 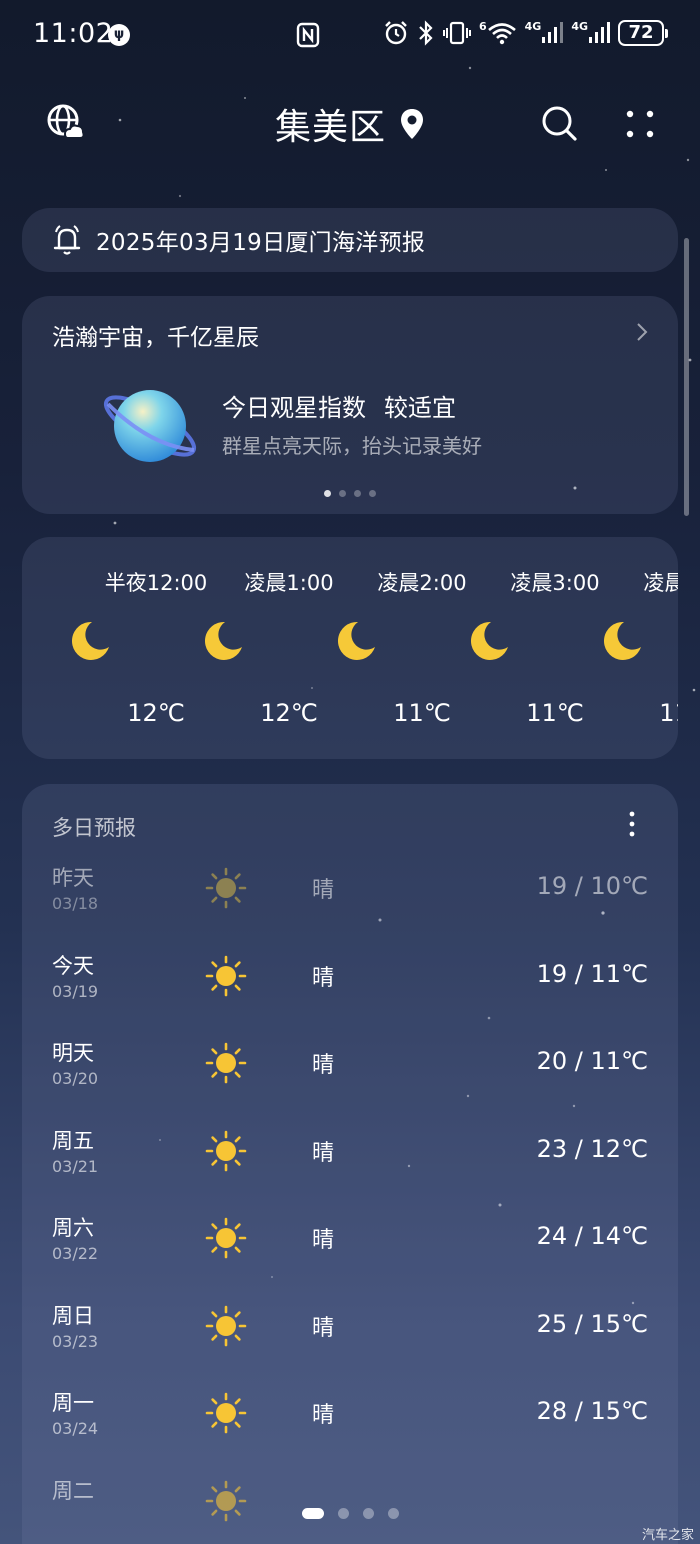 What do you see at coordinates (75, 1166) in the screenshot?
I see `day-date: 03/21` at bounding box center [75, 1166].